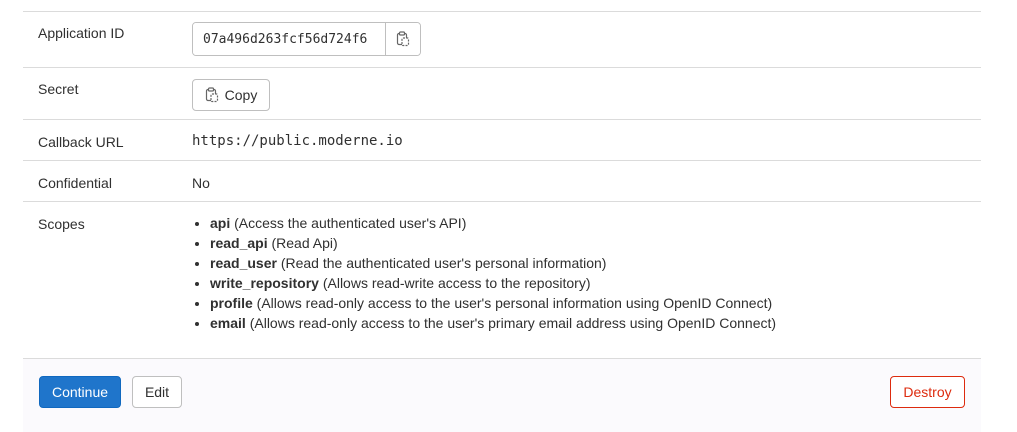 This screenshot has width=1017, height=432. I want to click on scope-name: read_user, so click(243, 263).